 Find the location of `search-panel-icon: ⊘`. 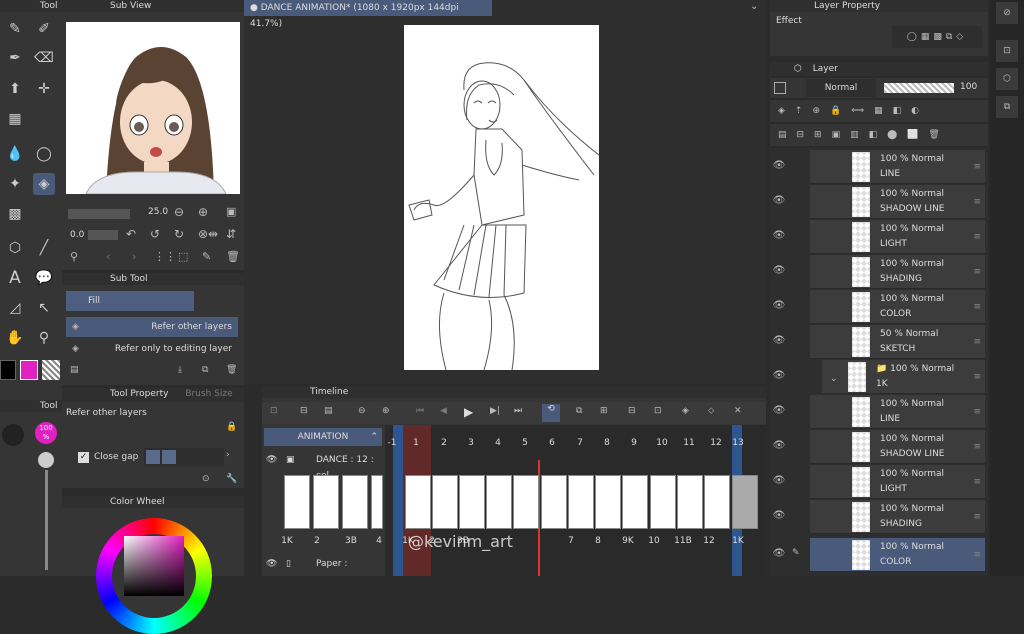

search-panel-icon: ⊘ is located at coordinates (1007, 13).